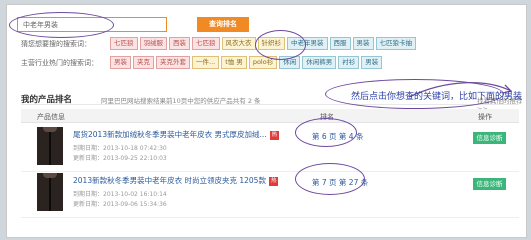 This screenshot has width=531, height=240. I want to click on header-product: 产品信息, so click(51, 117).